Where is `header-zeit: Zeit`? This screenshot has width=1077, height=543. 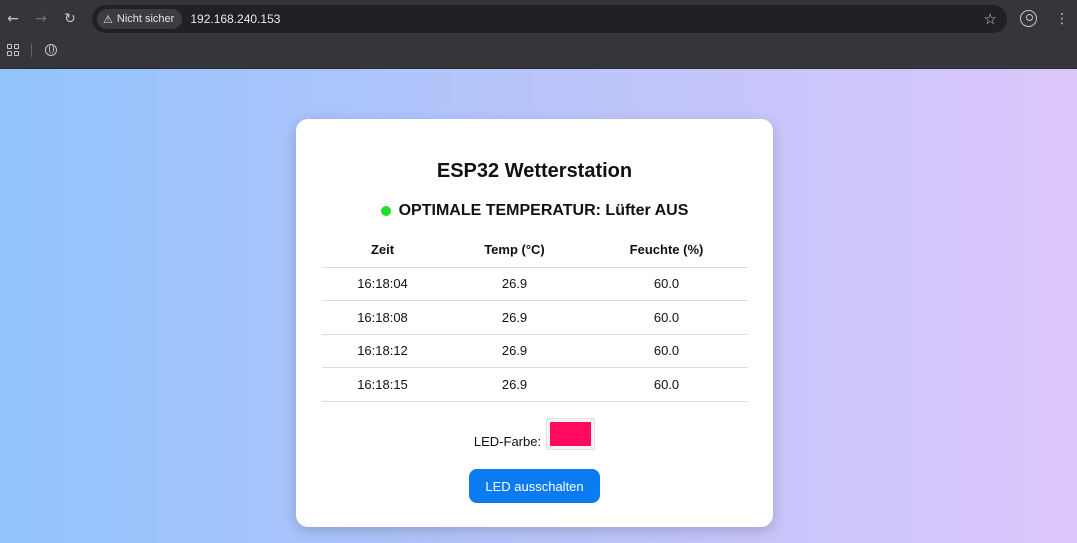 header-zeit: Zeit is located at coordinates (382, 250).